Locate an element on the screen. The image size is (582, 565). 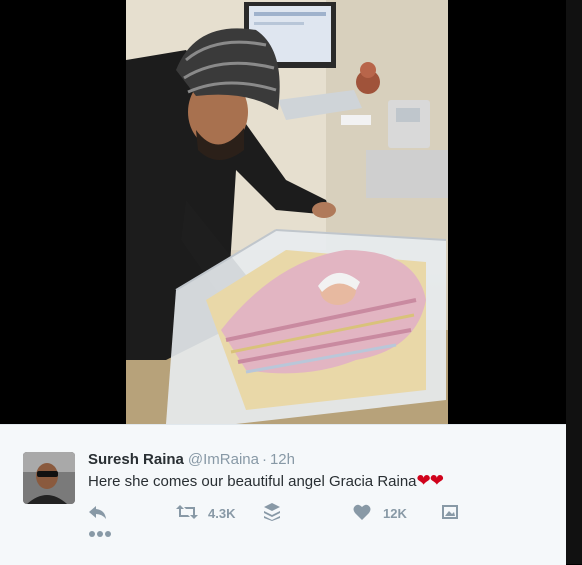
tweet-actions: 4.3K 12K is located at coordinates (283, 513).